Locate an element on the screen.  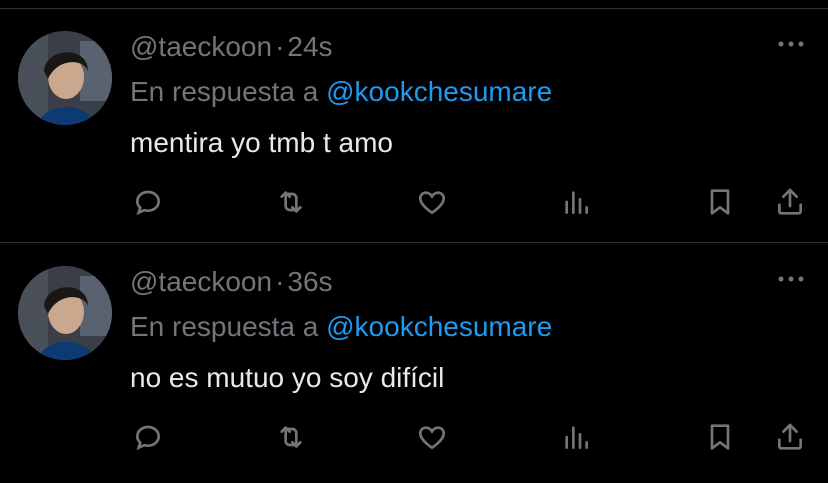
timestamp: 36s is located at coordinates (309, 281).